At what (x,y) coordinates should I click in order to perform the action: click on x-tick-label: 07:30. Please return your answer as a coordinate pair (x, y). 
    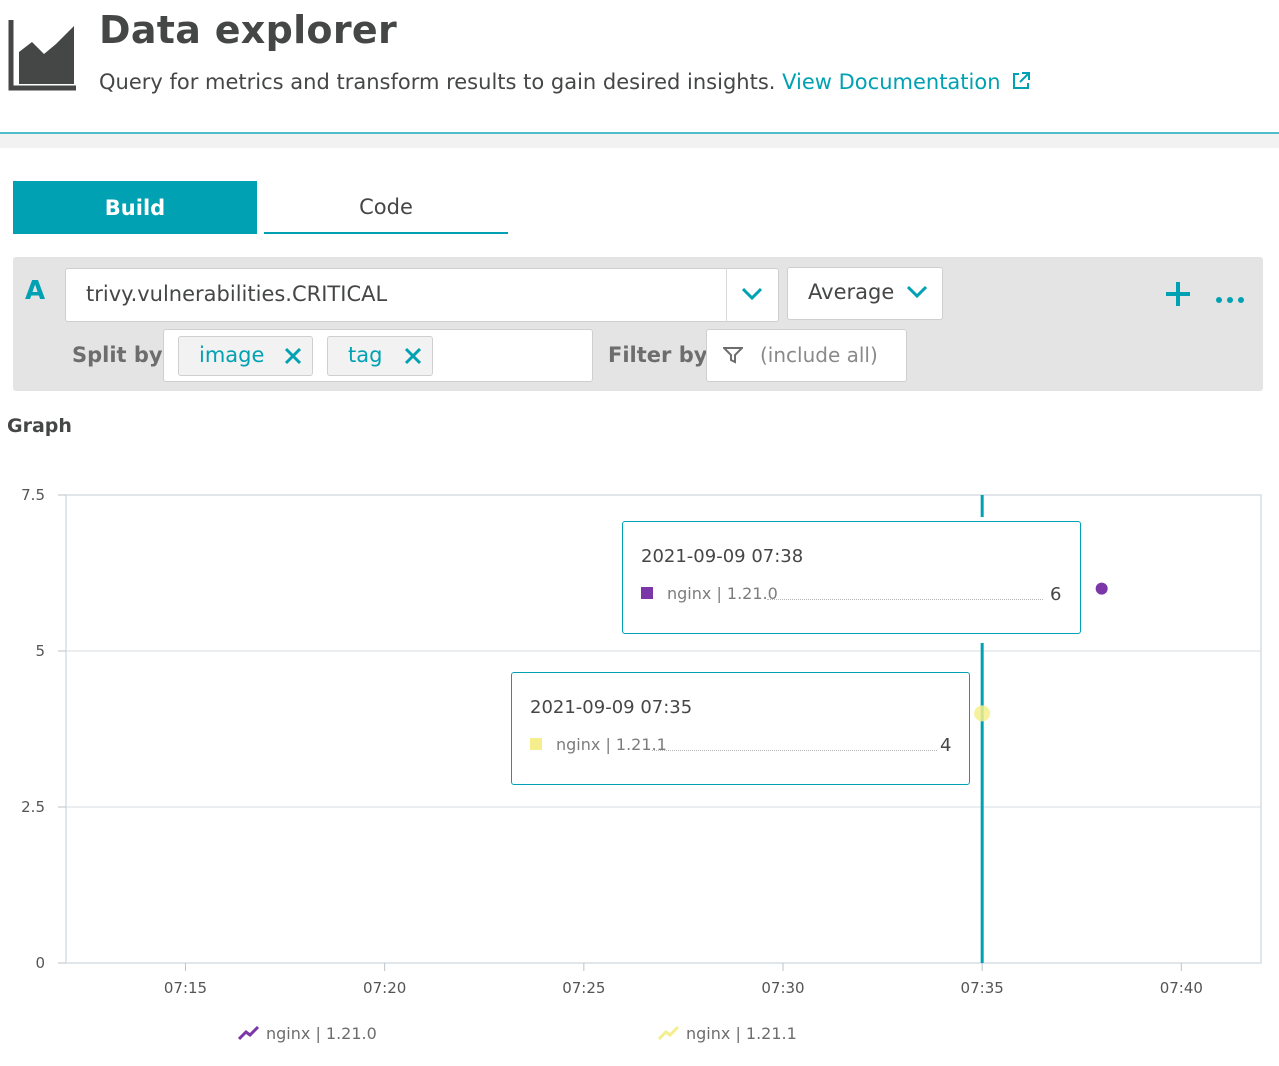
    Looking at the image, I should click on (782, 988).